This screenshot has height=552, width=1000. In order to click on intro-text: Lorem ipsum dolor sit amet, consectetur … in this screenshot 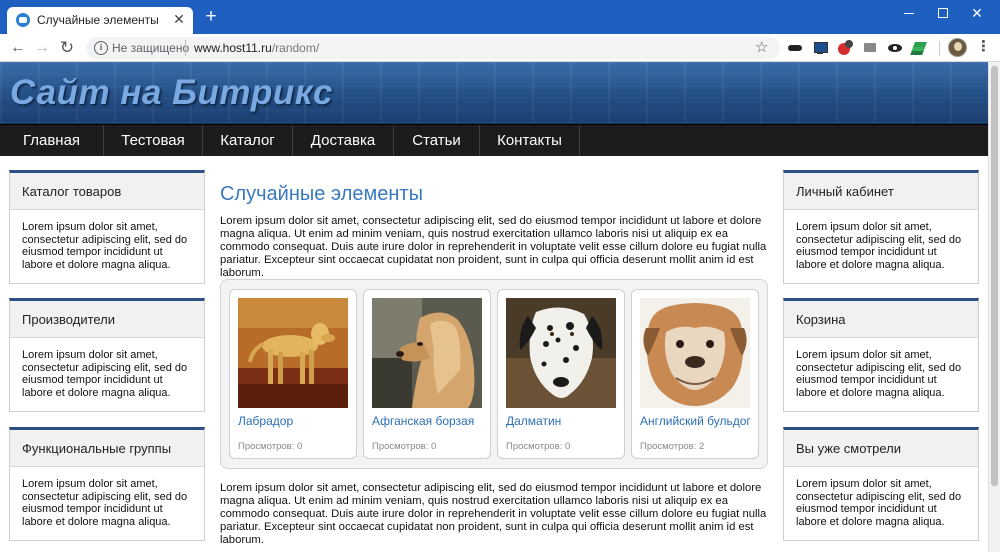, I will do `click(493, 247)`.